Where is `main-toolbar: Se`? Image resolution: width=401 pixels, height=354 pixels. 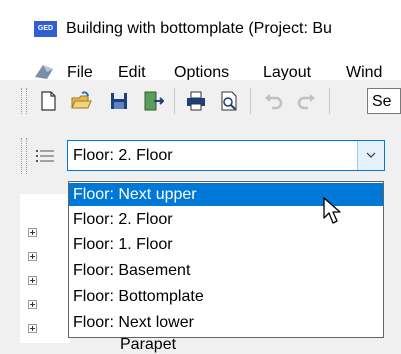 main-toolbar: Se is located at coordinates (200, 100).